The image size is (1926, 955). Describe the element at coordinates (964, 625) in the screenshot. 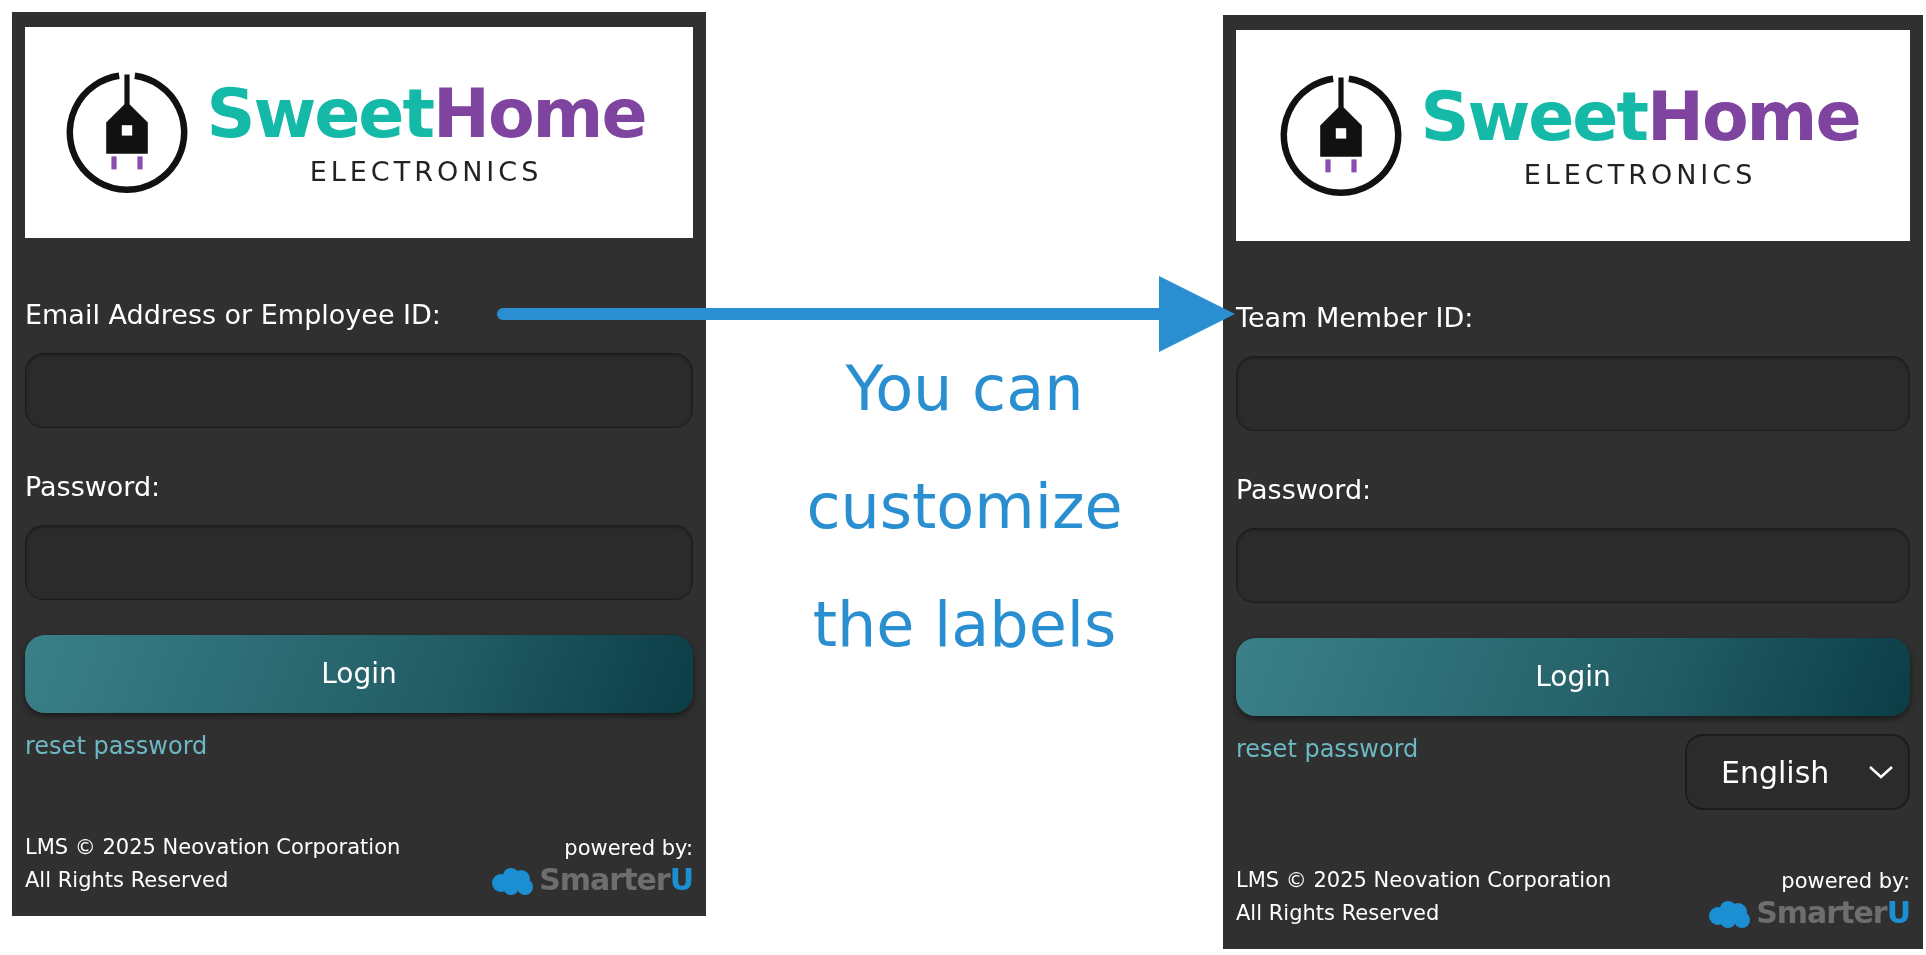

I see `caption-text: the labels` at that location.